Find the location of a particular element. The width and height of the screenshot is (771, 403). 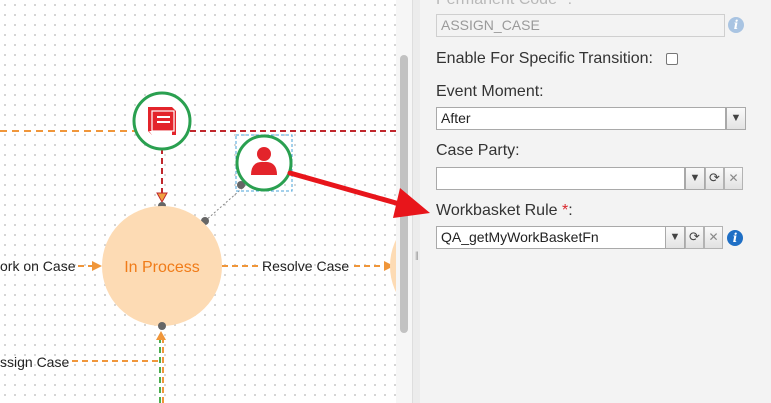

annotation-arrow is located at coordinates (358, 194).